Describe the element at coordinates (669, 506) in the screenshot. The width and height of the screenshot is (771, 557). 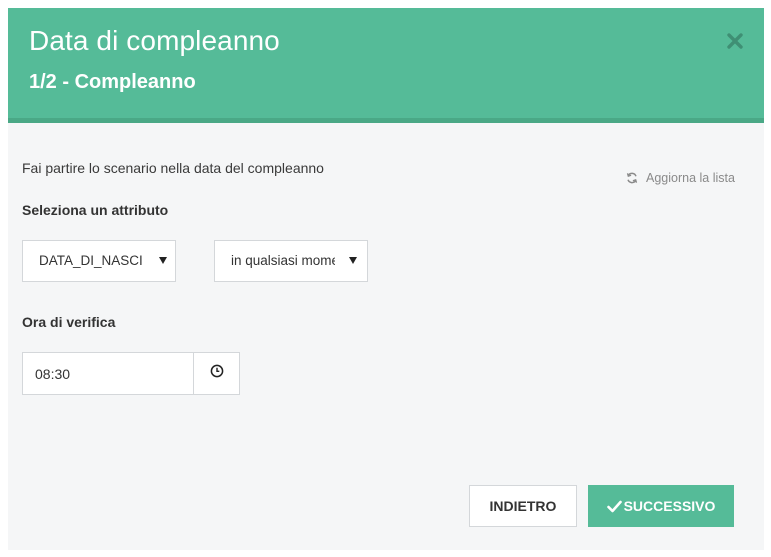
I see `next-button-label: SUCCESSIVO` at that location.